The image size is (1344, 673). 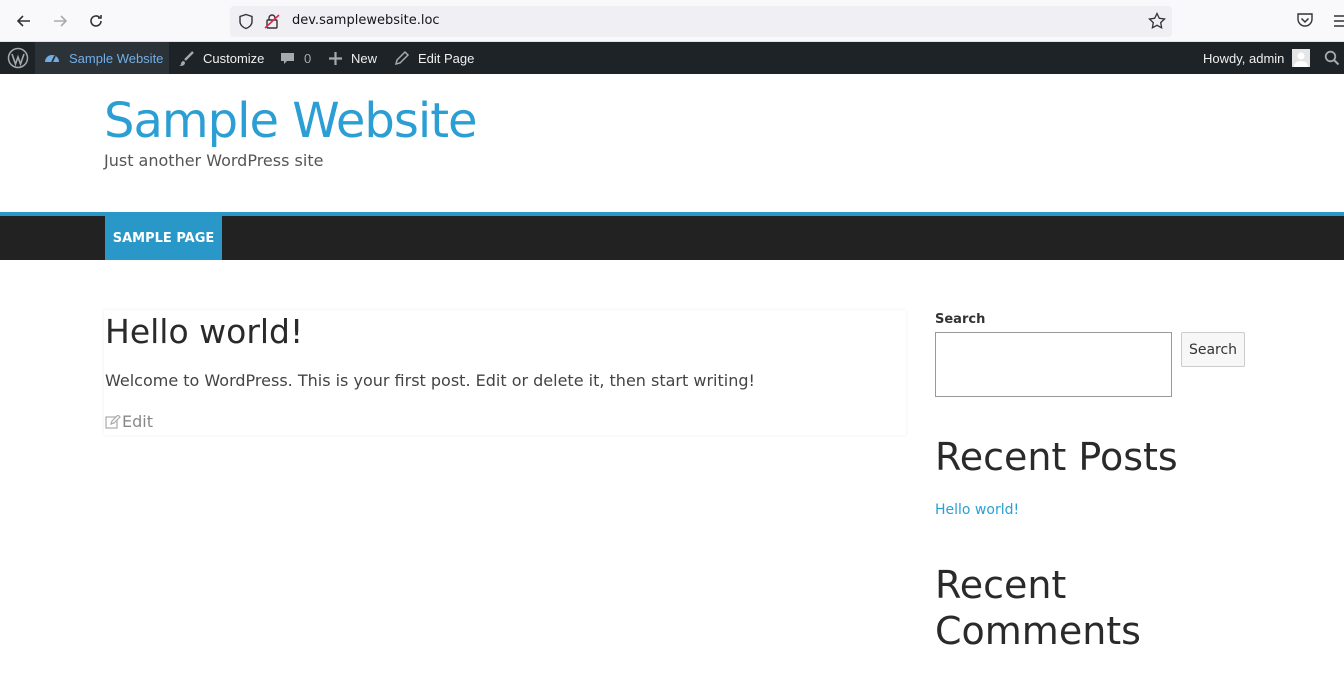 What do you see at coordinates (204, 331) in the screenshot?
I see `post-title: Hello world!` at bounding box center [204, 331].